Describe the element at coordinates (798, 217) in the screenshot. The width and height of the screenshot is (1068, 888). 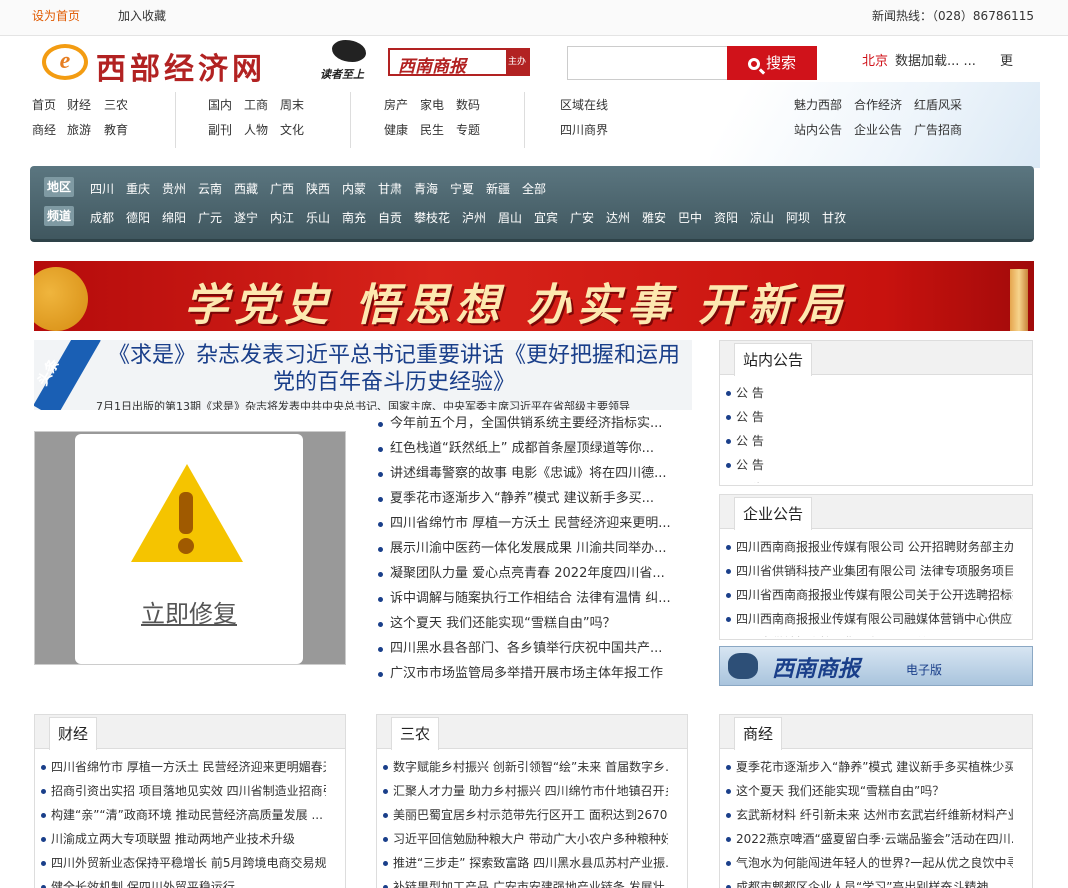
I see `channel-link: 阿坝` at that location.